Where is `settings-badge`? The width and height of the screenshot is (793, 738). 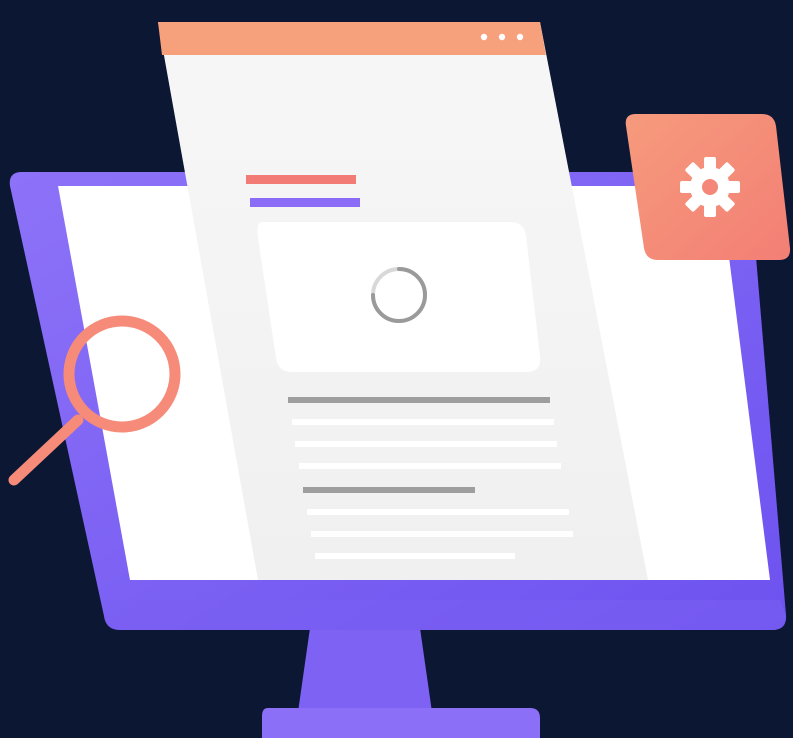 settings-badge is located at coordinates (708, 187).